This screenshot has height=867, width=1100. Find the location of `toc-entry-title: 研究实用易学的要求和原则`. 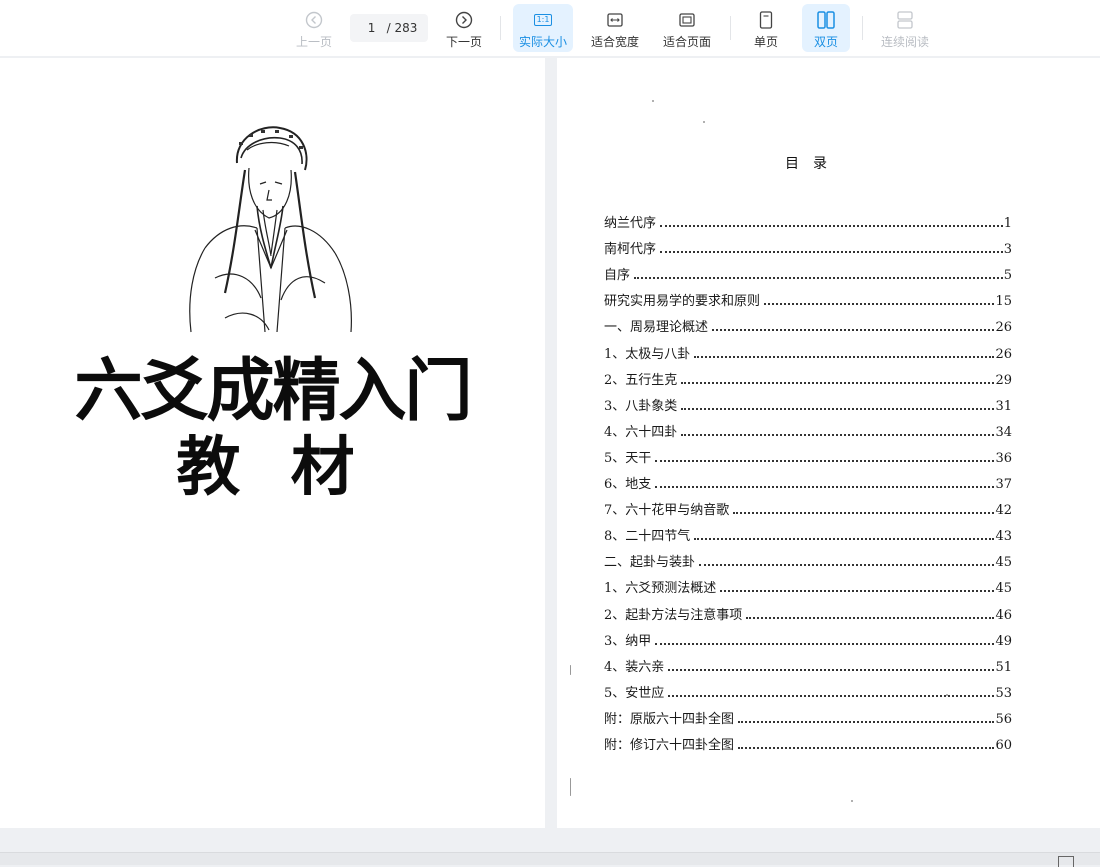

toc-entry-title: 研究实用易学的要求和原则 is located at coordinates (682, 302).